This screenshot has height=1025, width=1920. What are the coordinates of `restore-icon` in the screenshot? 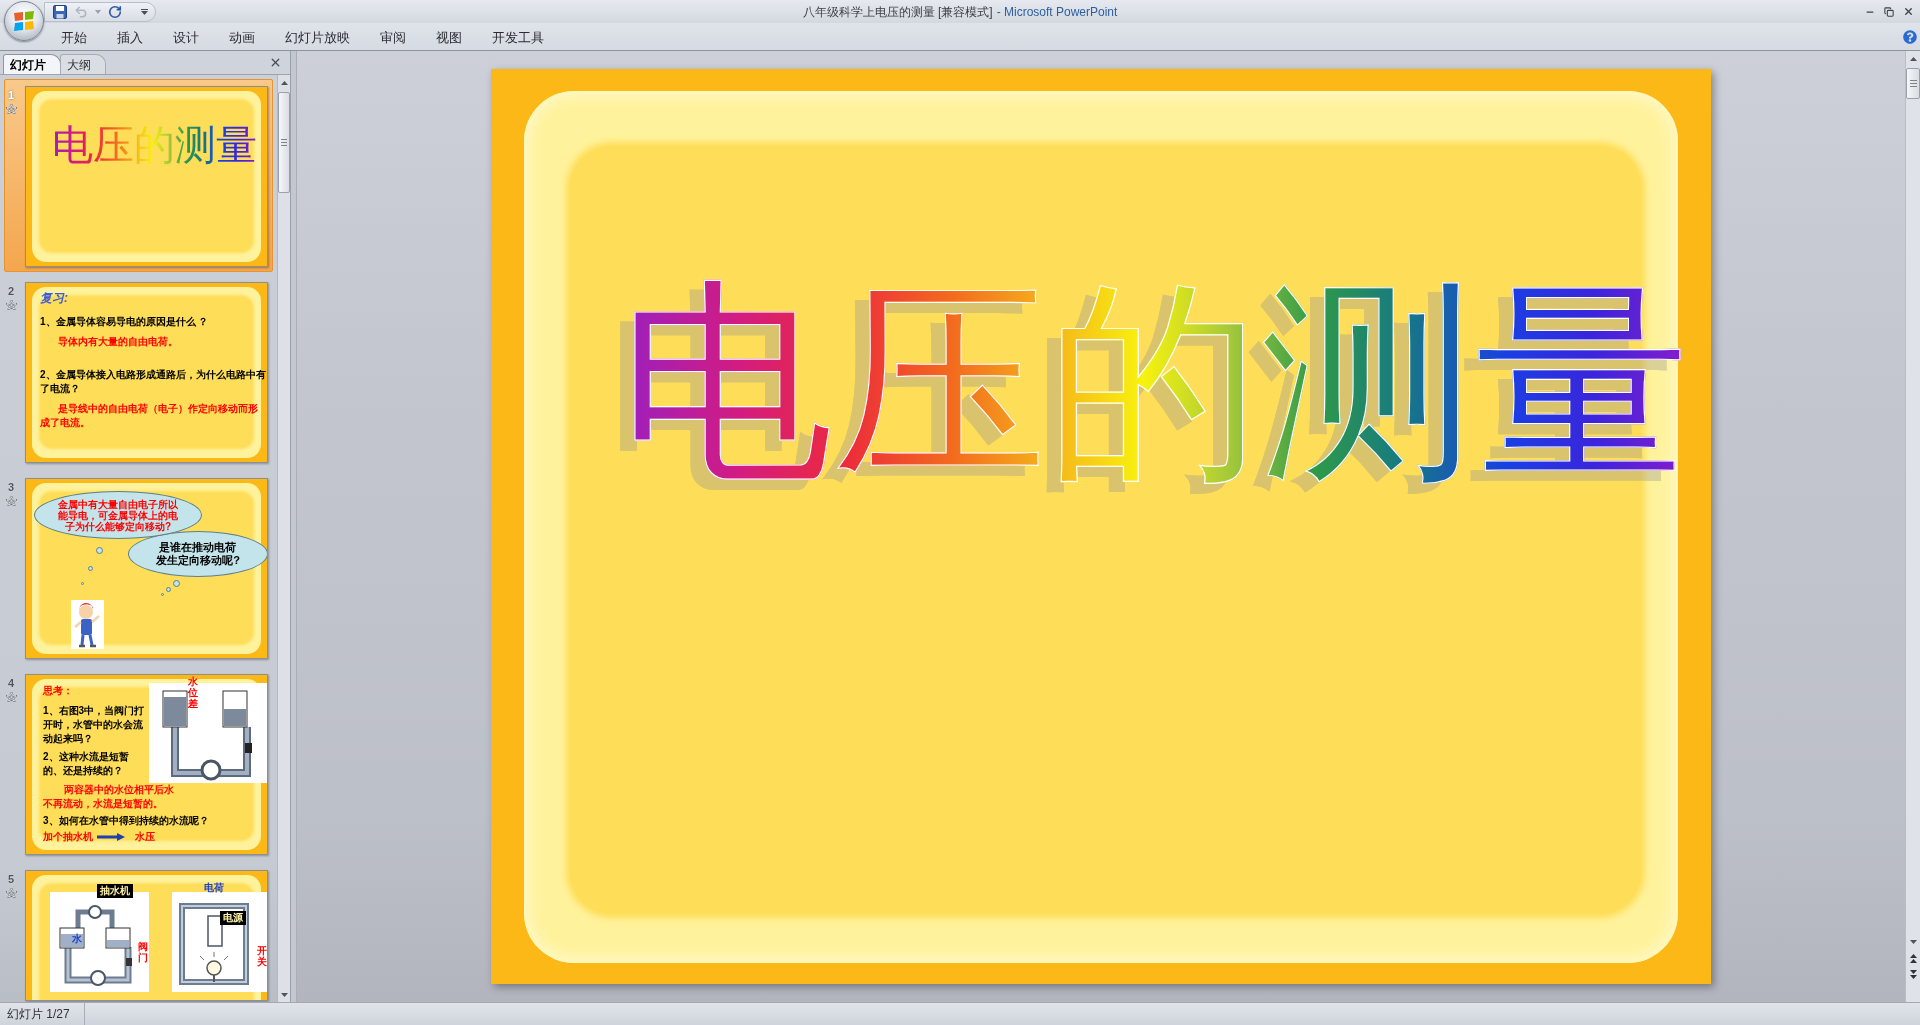 It's located at (1889, 11).